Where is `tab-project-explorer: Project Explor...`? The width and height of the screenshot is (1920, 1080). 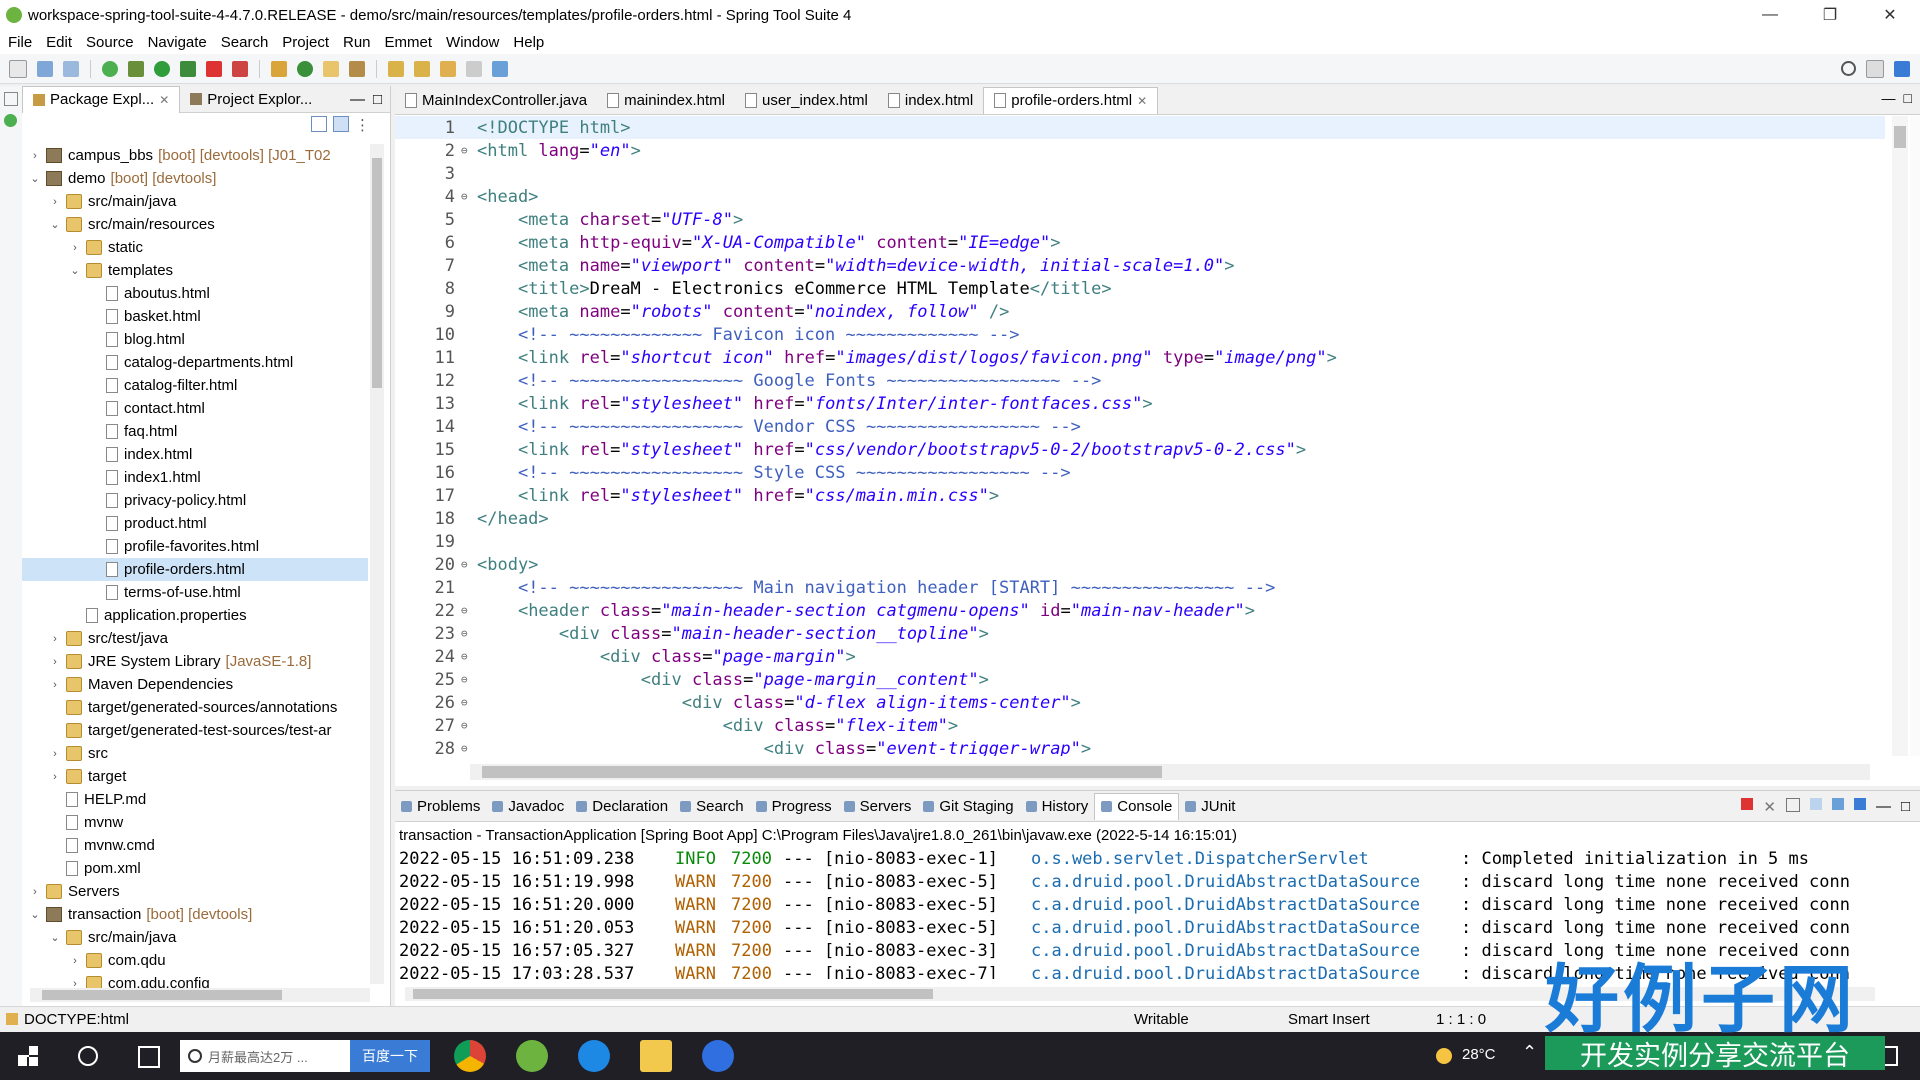 tab-project-explorer: Project Explor... is located at coordinates (251, 99).